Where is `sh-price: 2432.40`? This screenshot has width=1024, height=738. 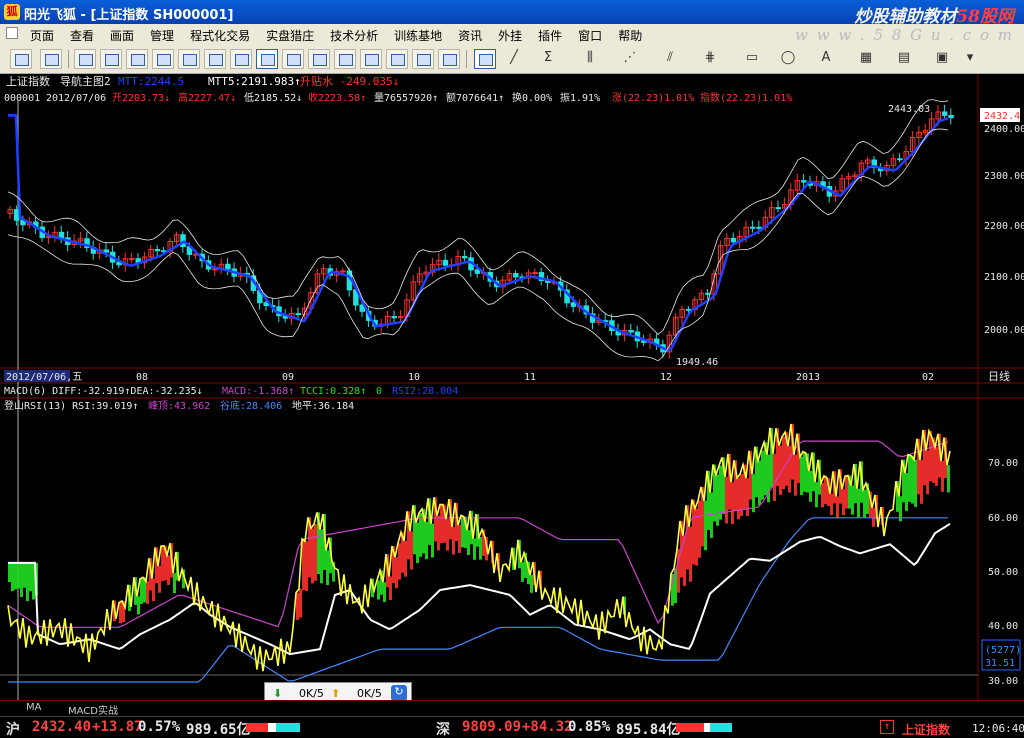 sh-price: 2432.40 is located at coordinates (62, 727).